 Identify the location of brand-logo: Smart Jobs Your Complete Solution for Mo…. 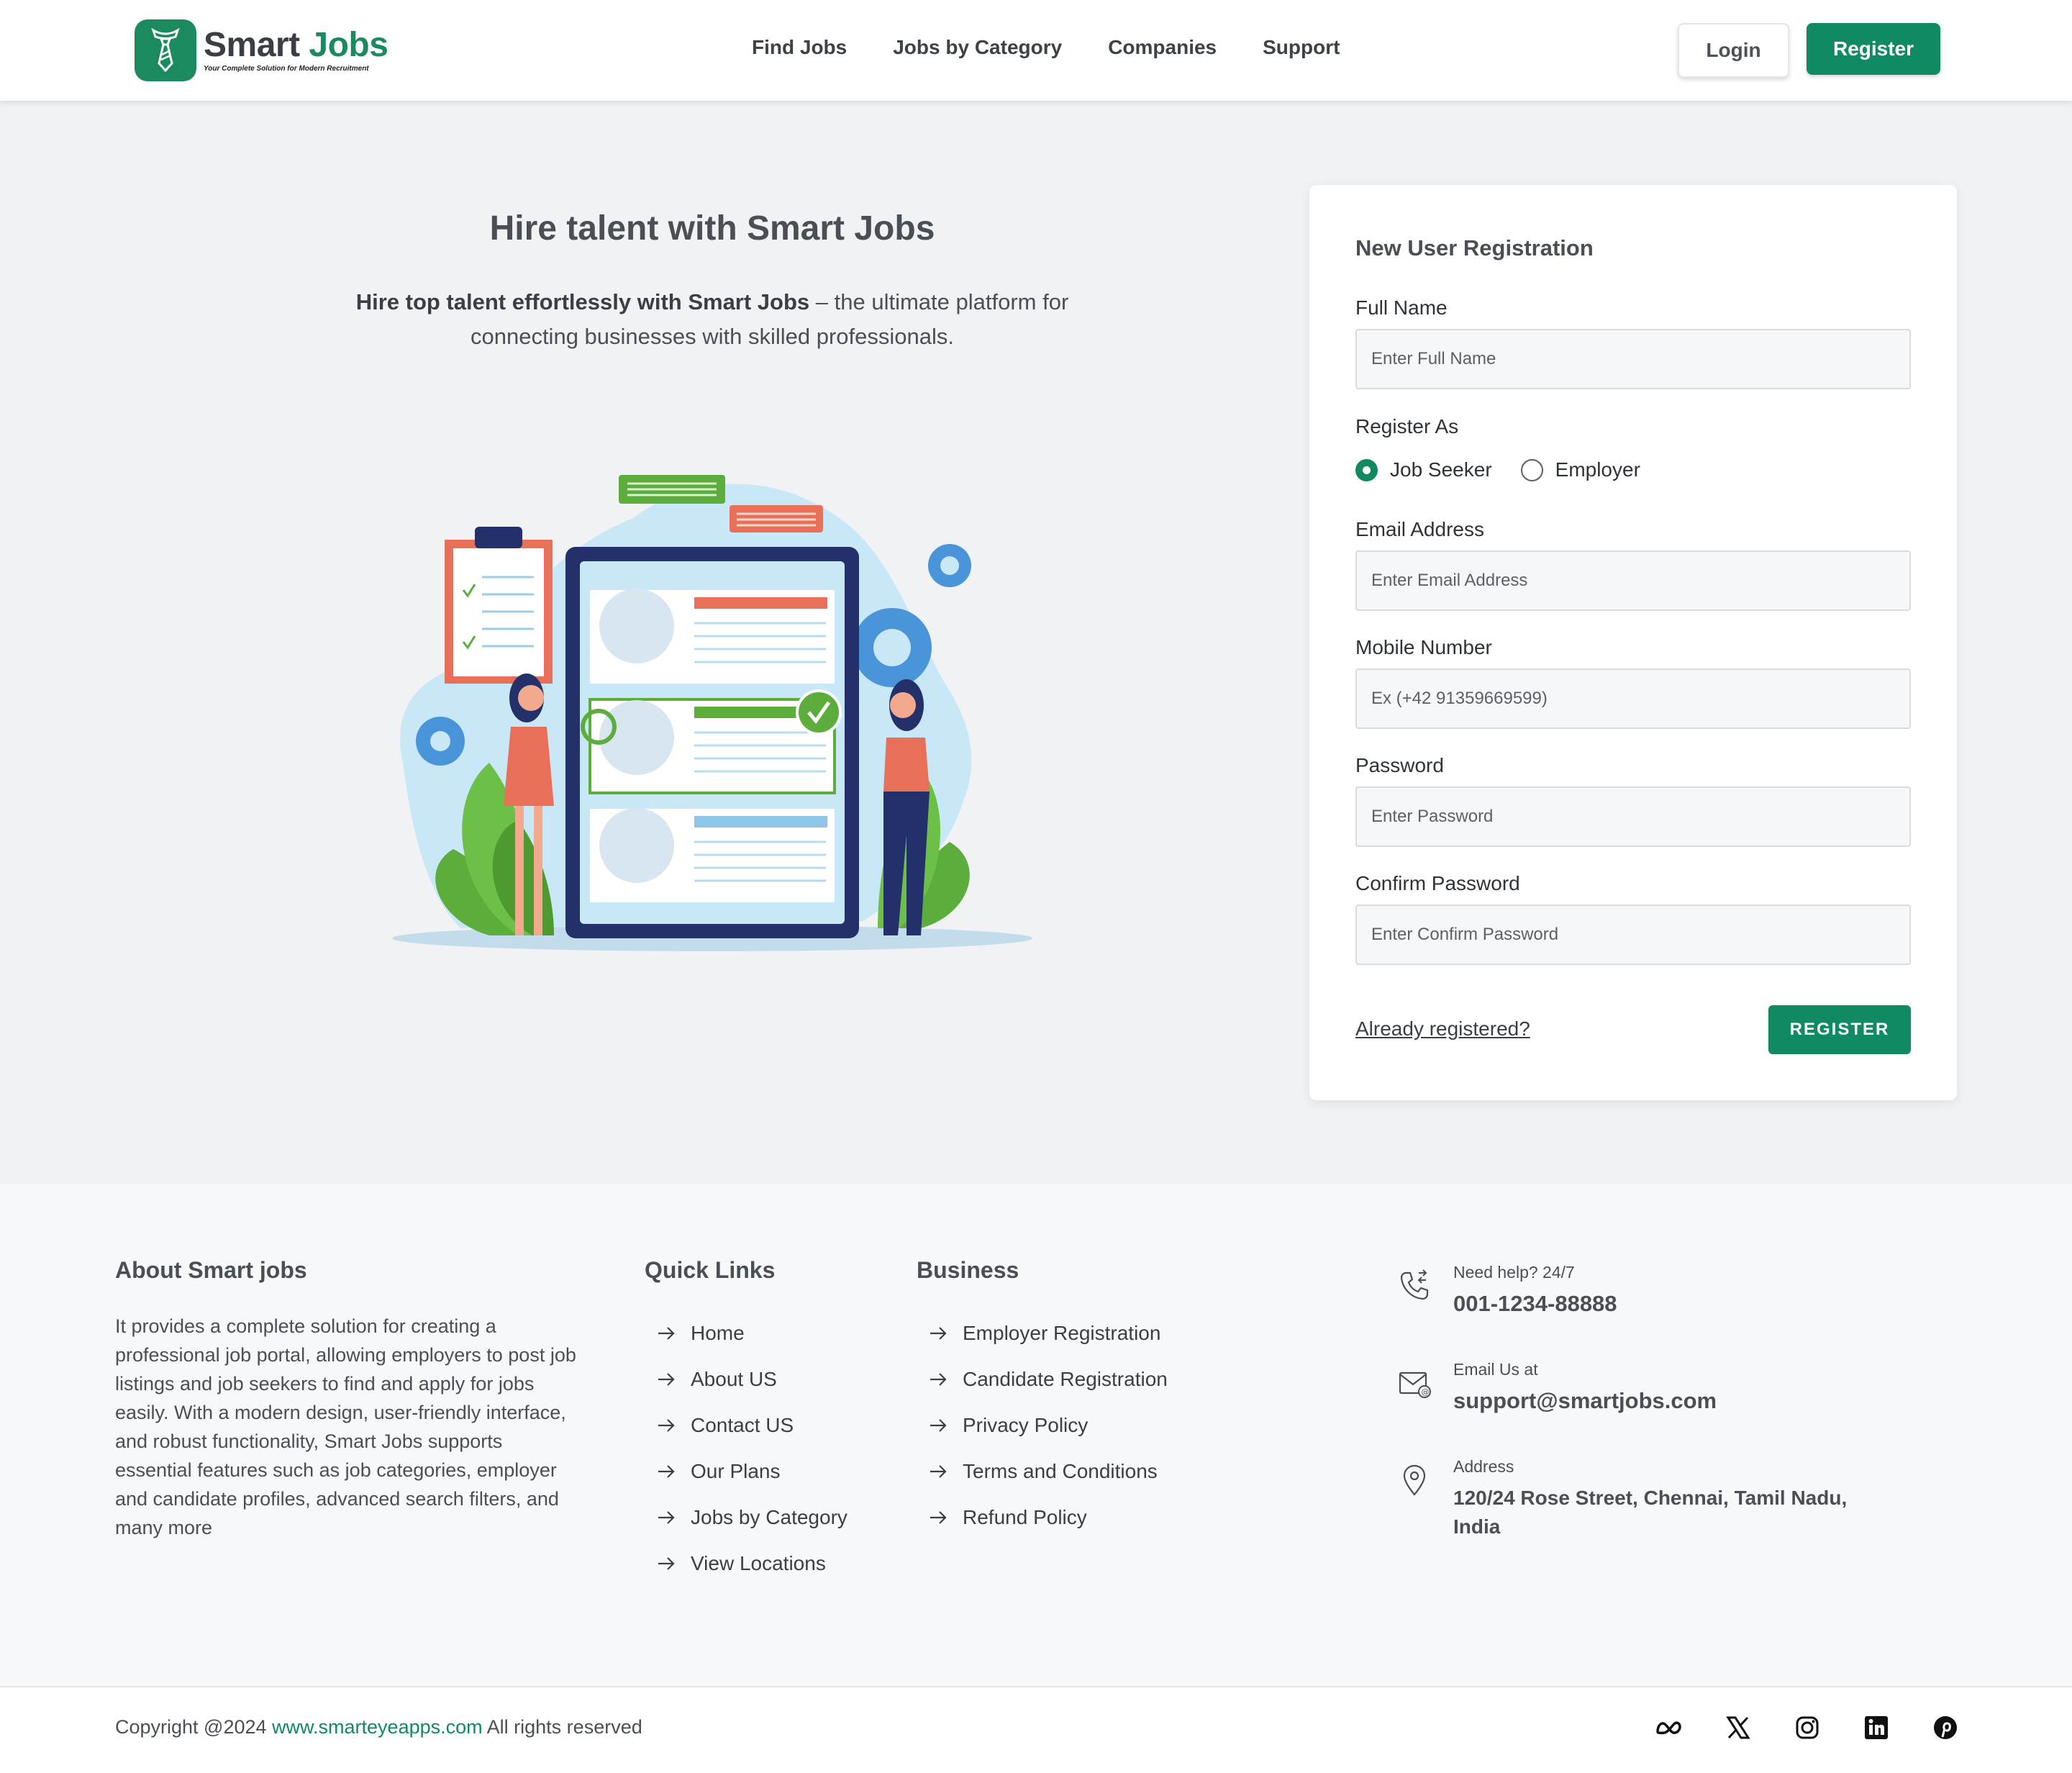
(261, 50).